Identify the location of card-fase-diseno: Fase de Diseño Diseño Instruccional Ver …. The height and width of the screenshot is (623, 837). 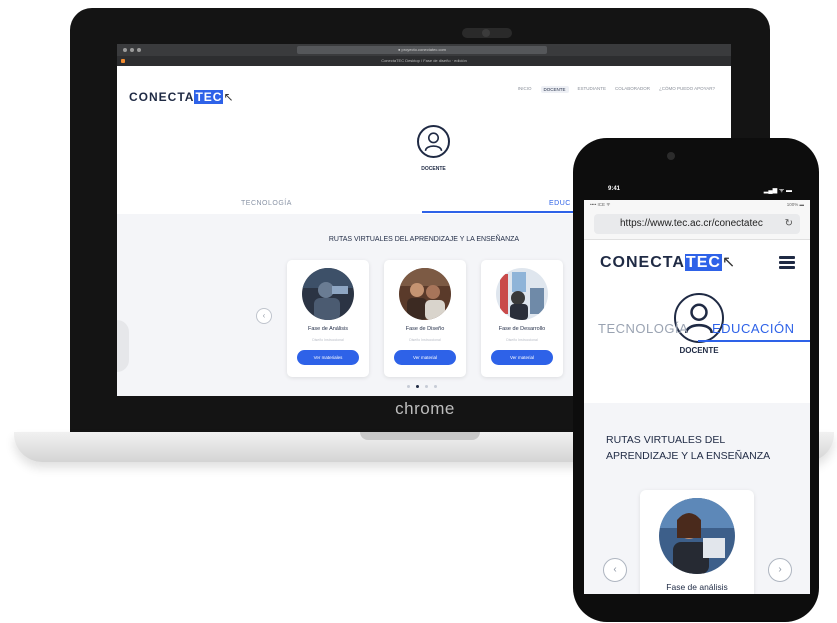
(425, 318).